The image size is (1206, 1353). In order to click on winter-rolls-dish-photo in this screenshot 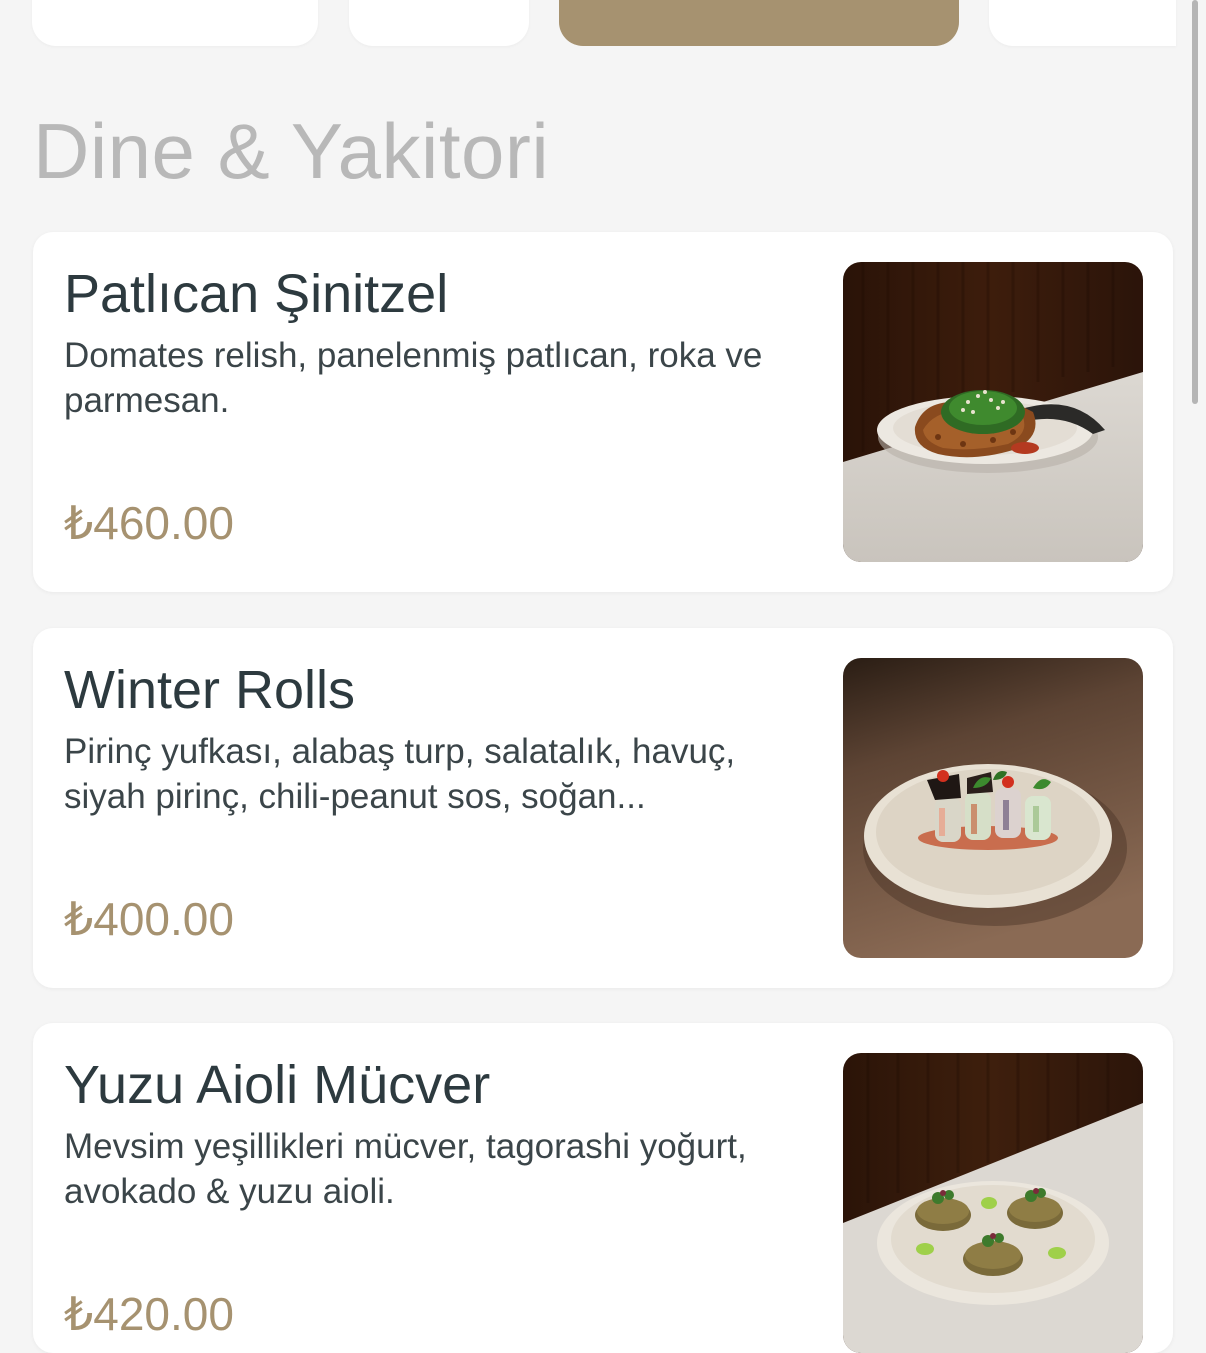, I will do `click(993, 808)`.